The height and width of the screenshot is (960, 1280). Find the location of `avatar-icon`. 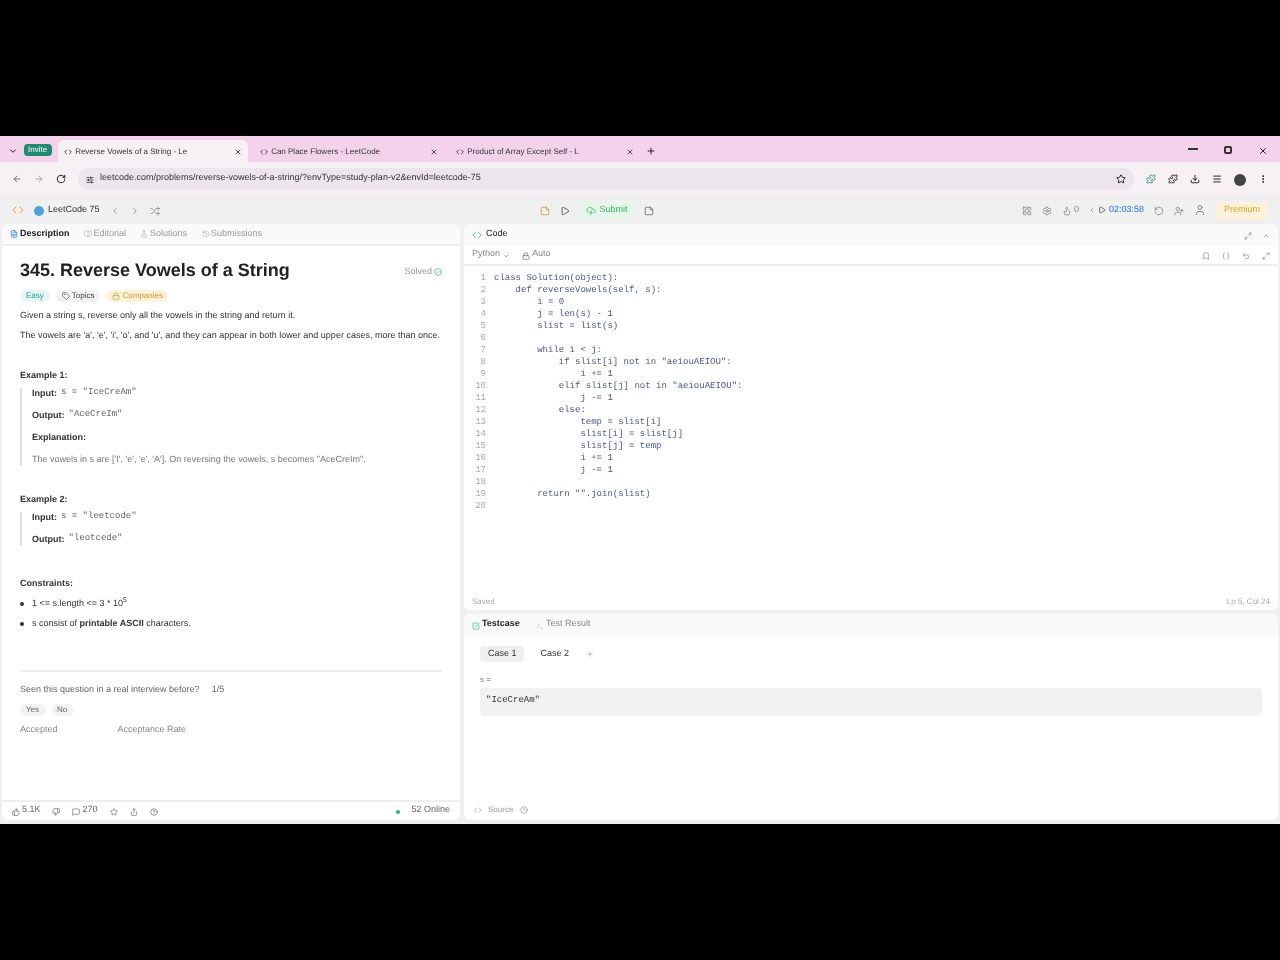

avatar-icon is located at coordinates (1199, 210).